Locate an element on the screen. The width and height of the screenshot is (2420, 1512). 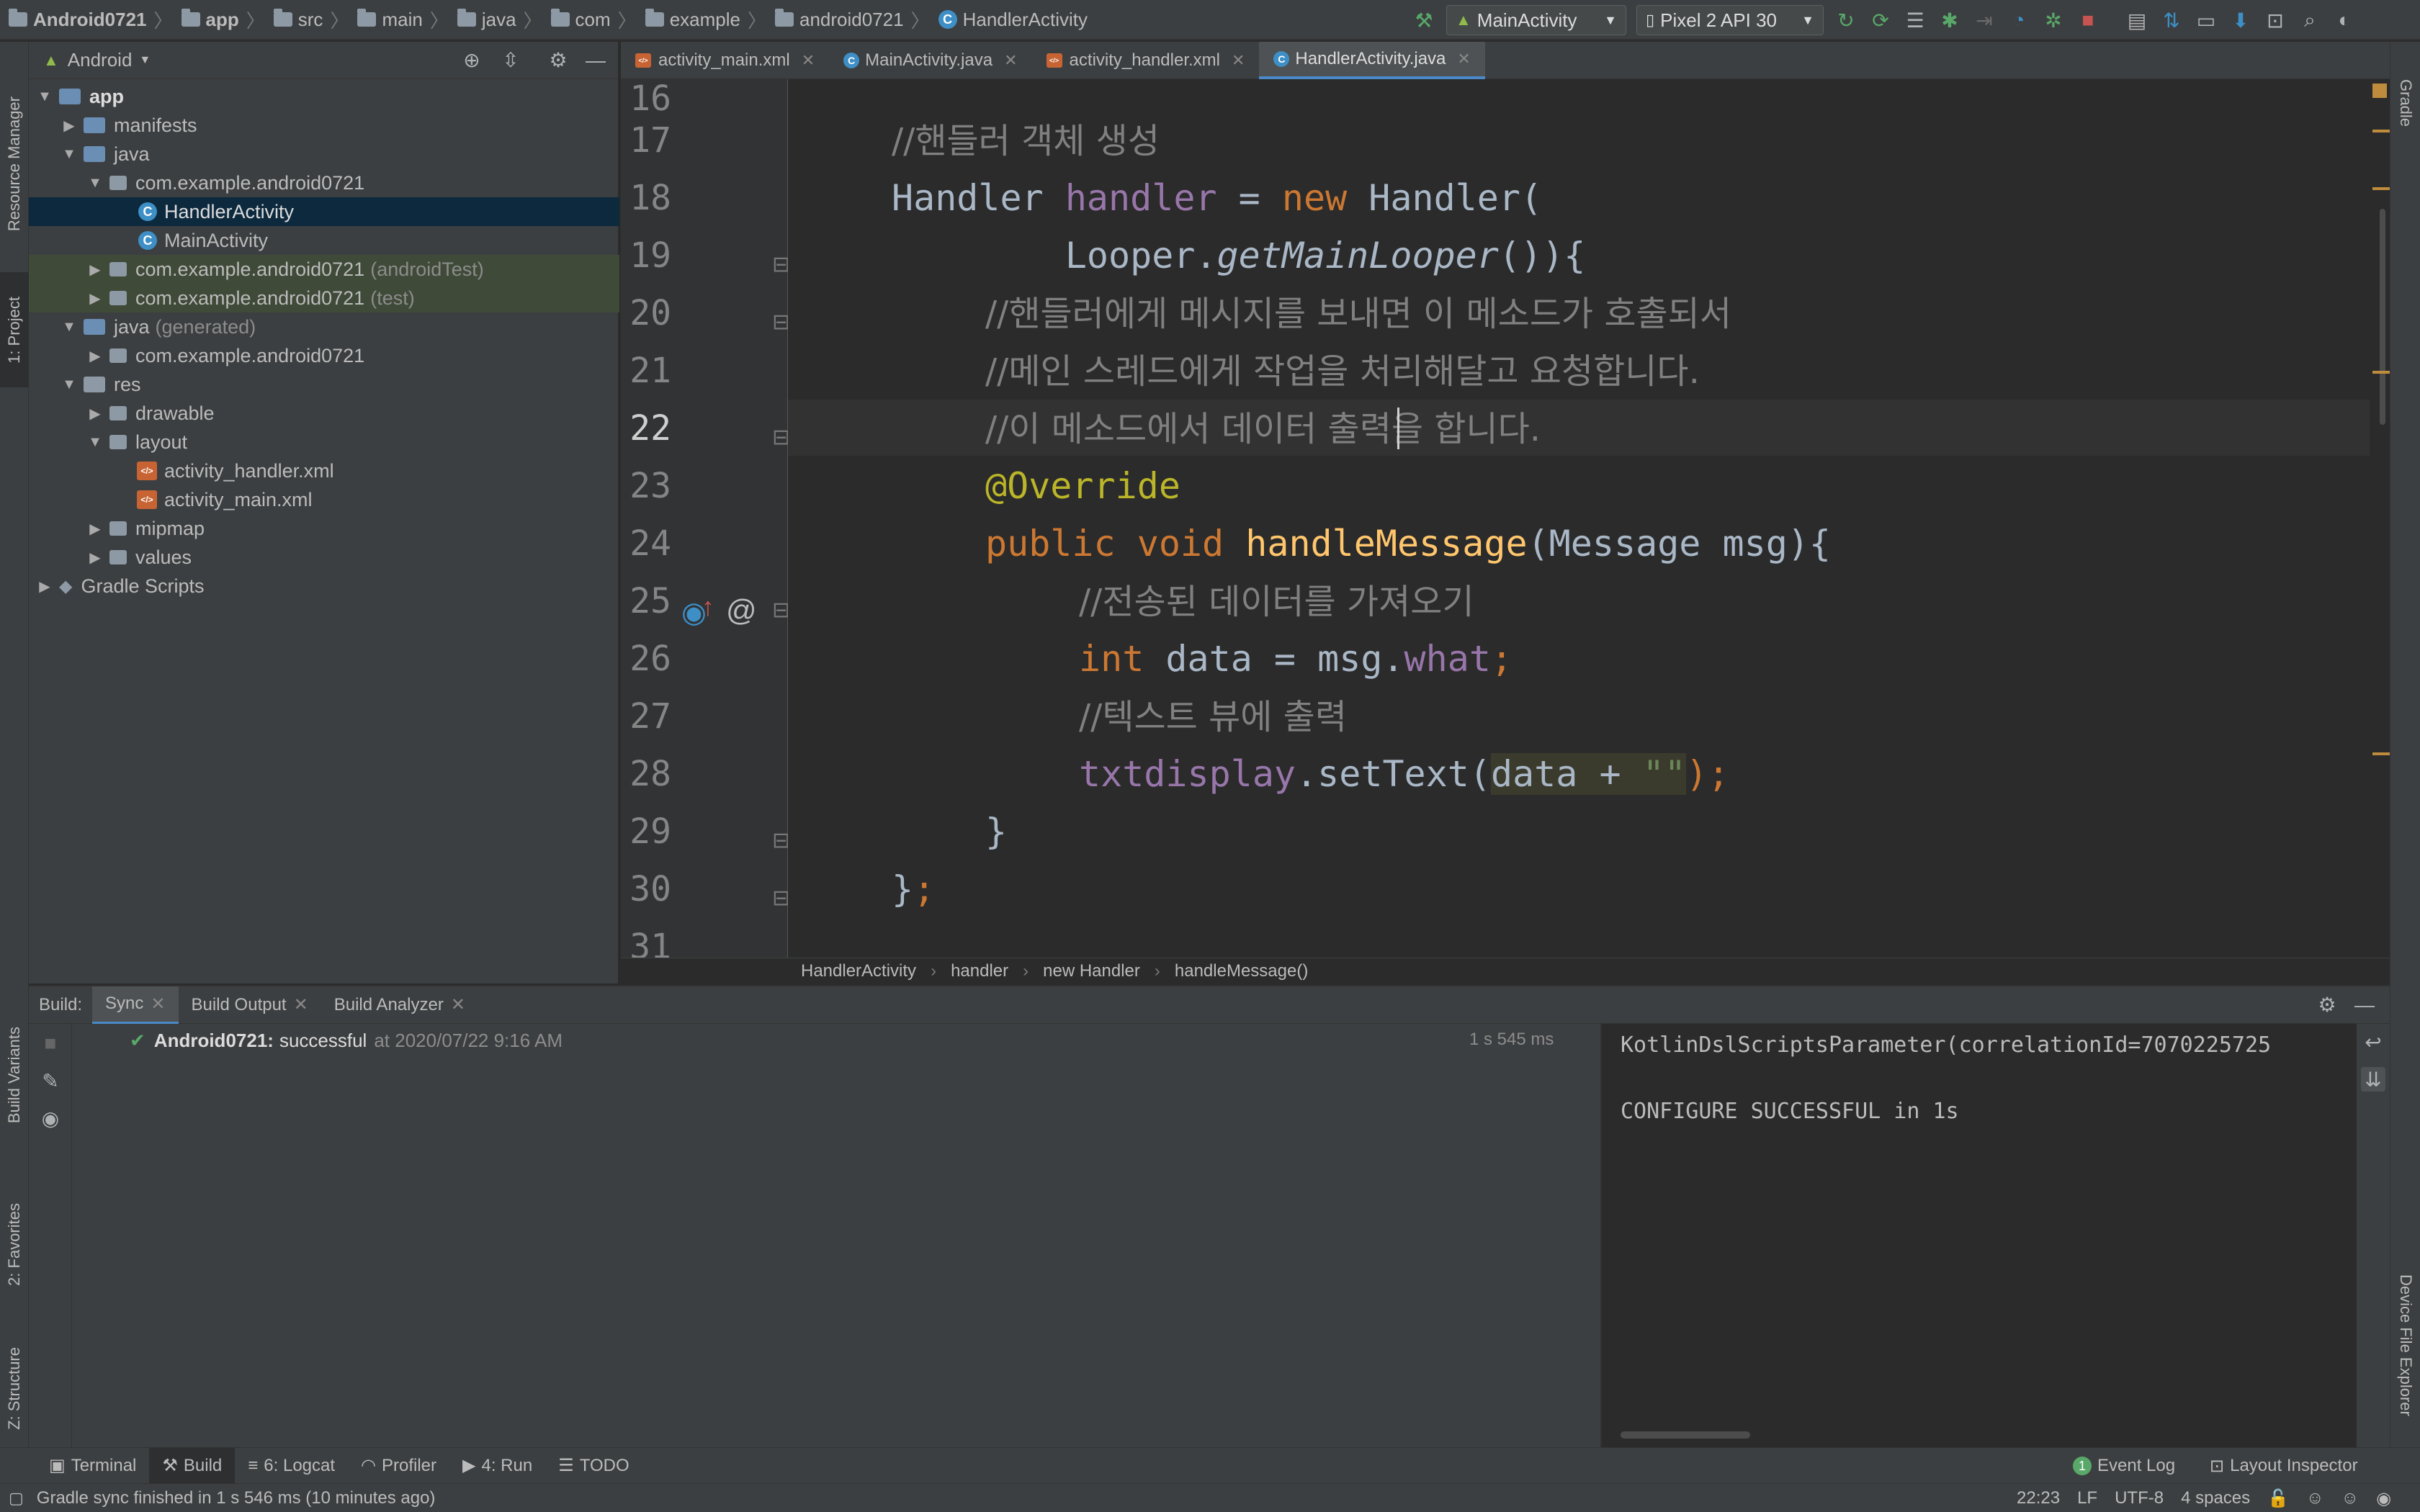
tree-item-values: ▶ values is located at coordinates (324, 557).